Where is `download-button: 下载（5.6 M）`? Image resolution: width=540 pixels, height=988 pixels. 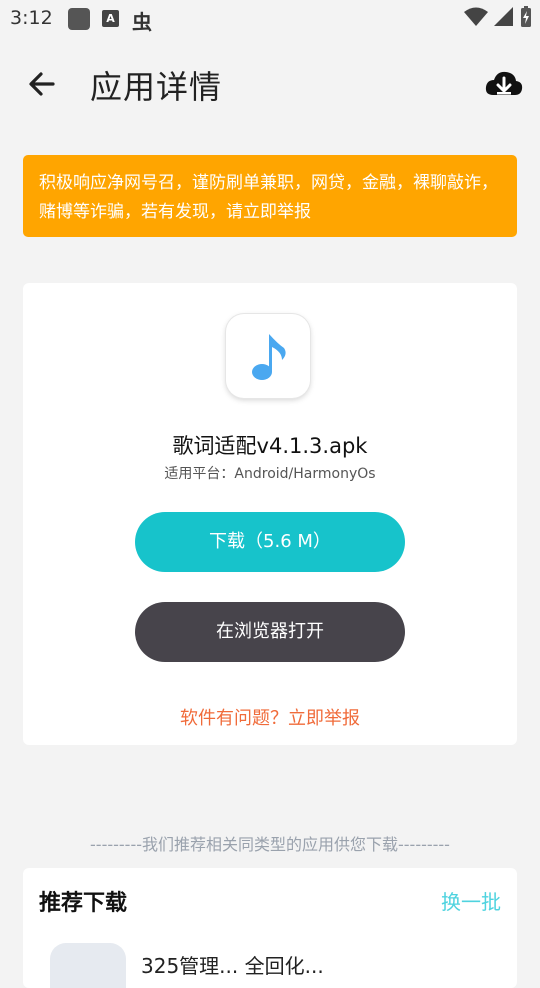 download-button: 下载（5.6 M） is located at coordinates (270, 542).